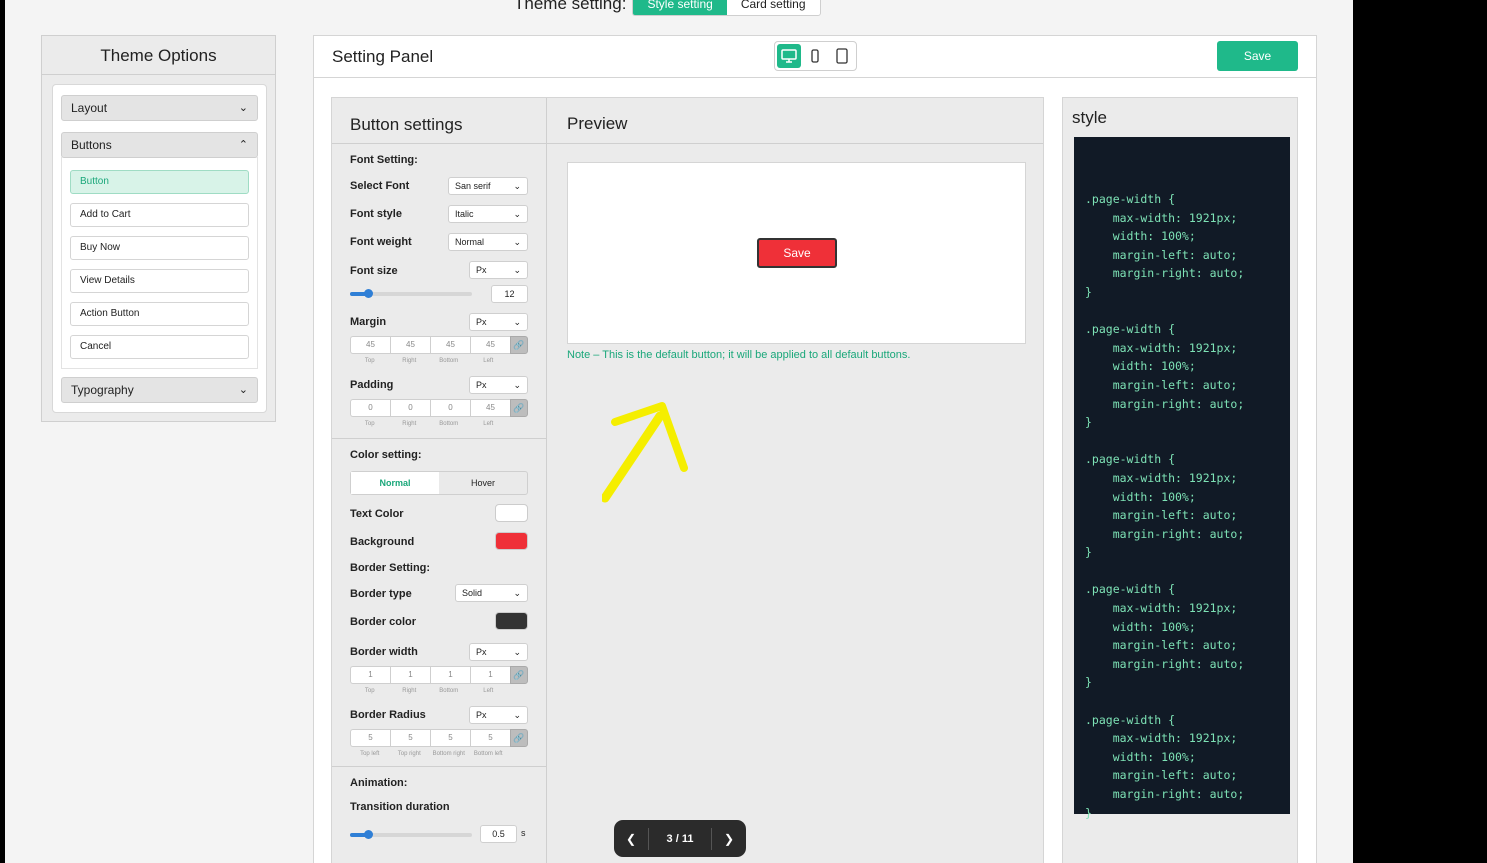  What do you see at coordinates (450, 675) in the screenshot?
I see `border-width-bottom-input: 1` at bounding box center [450, 675].